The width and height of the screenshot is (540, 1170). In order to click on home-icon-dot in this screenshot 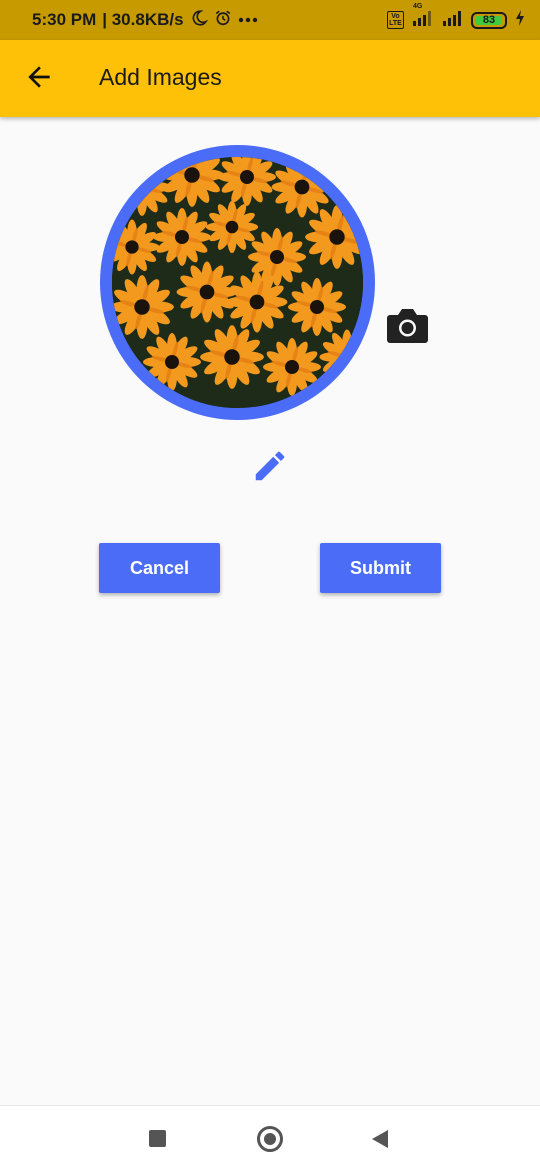, I will do `click(270, 1139)`.